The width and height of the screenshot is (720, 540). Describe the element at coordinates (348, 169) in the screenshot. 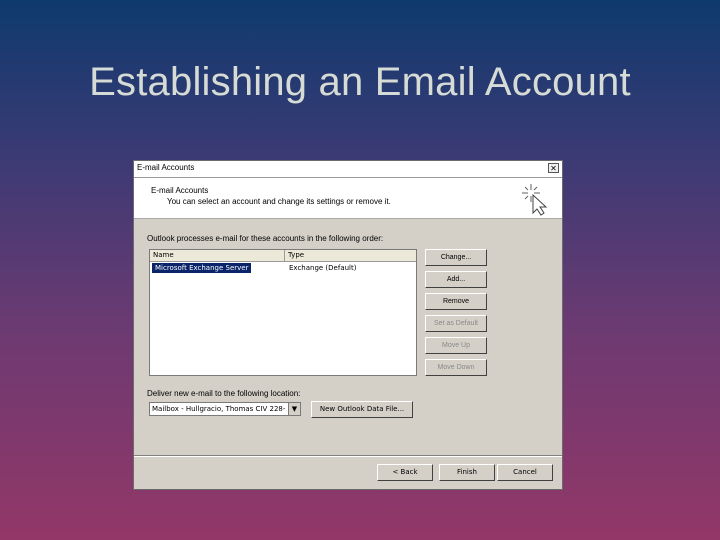

I see `dialog-titlebar: E-mail Accounts ✕` at that location.